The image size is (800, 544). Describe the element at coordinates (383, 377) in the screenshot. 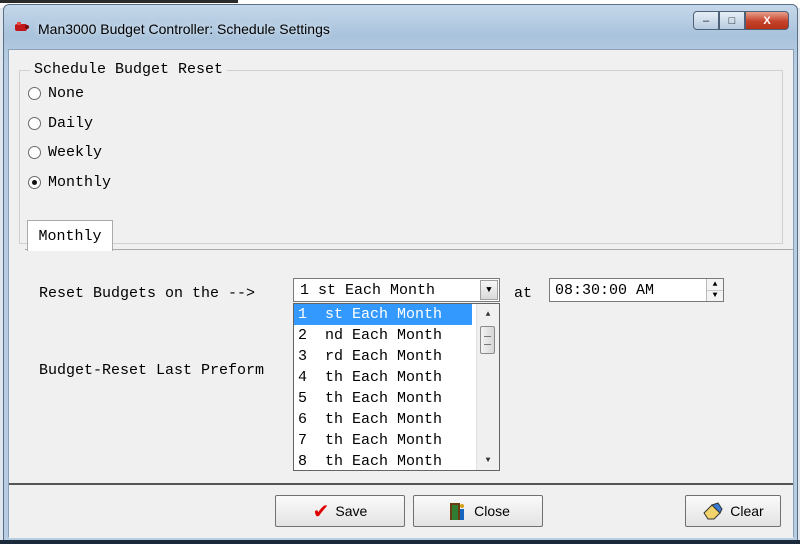

I see `dropdown-option: 4 th Each Month` at that location.